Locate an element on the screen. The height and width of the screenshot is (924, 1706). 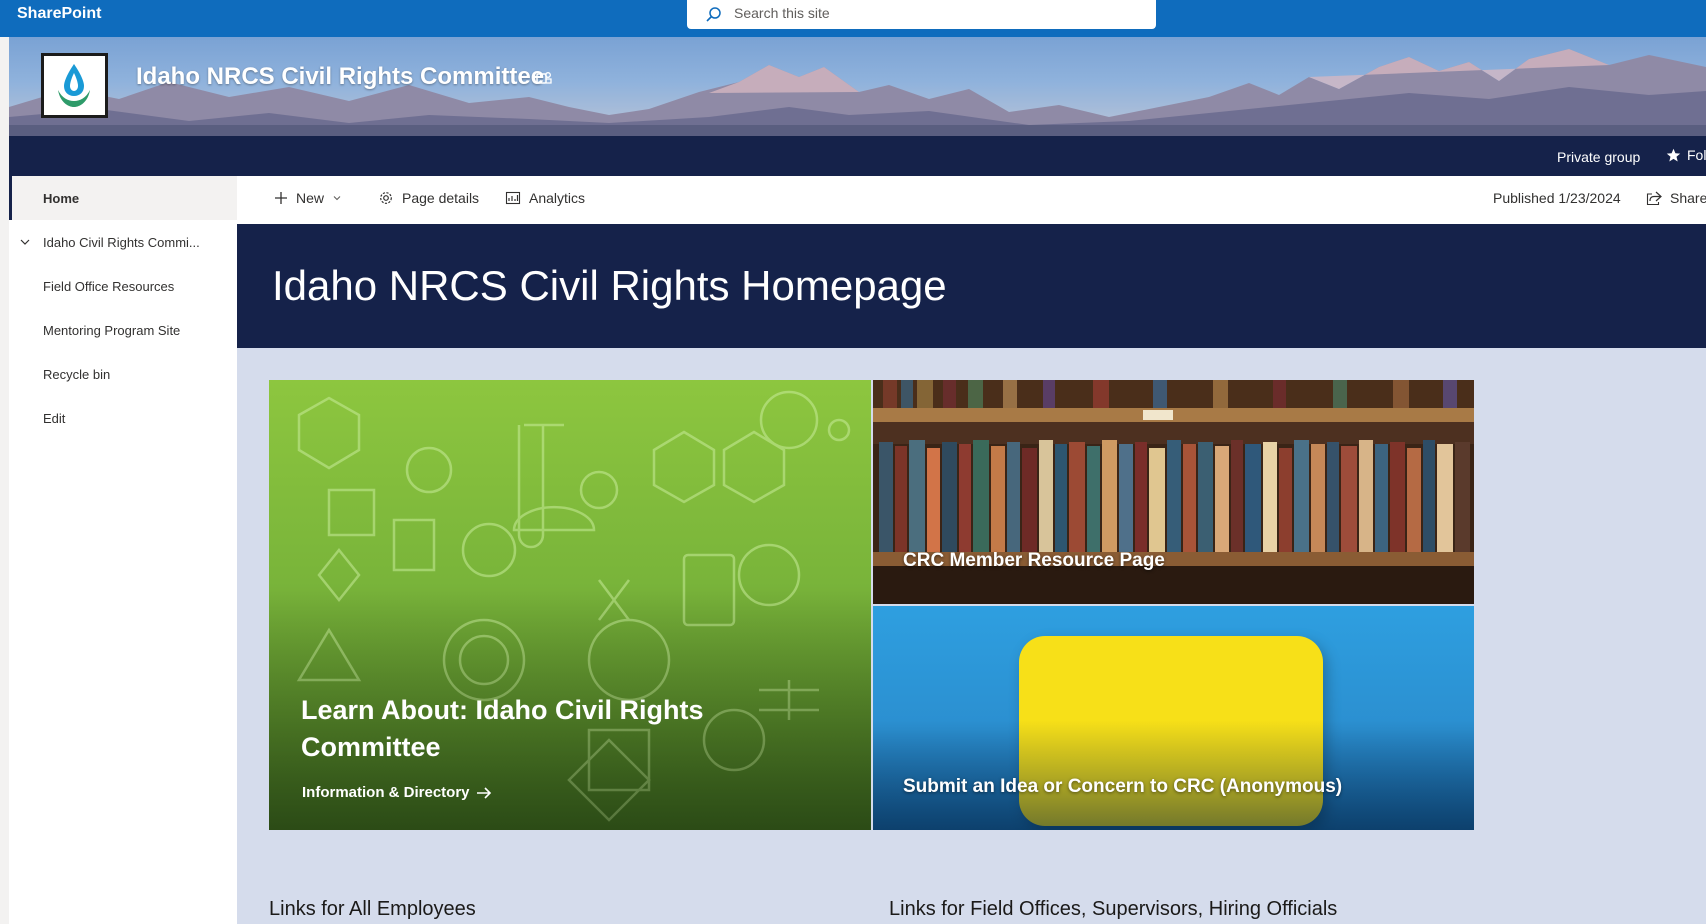
nav-item-mentoring-program: Mentoring Program Site is located at coordinates (123, 330).